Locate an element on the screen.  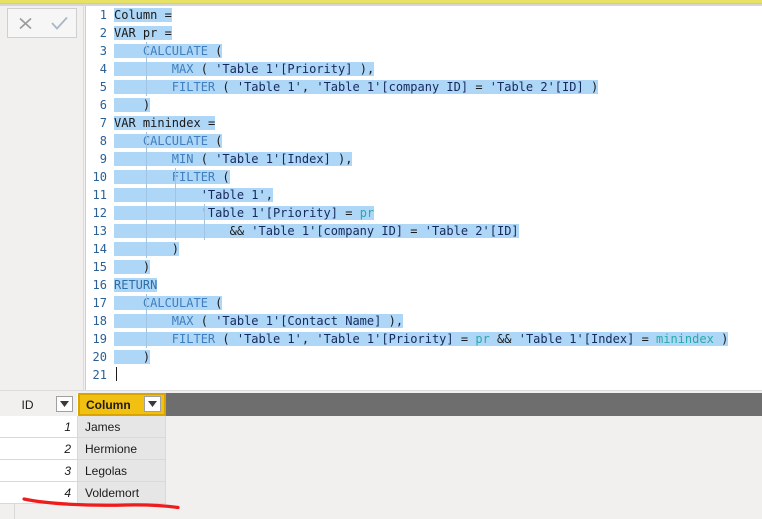
selection-highlight: RETURN is located at coordinates (136, 285).